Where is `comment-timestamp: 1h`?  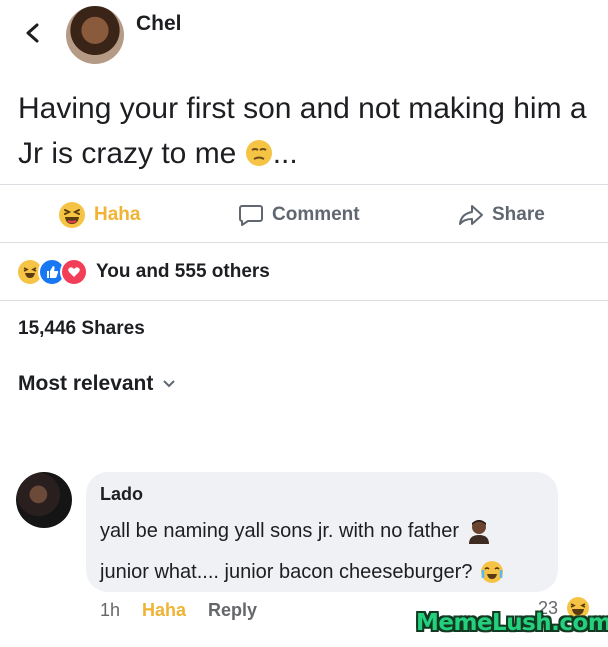 comment-timestamp: 1h is located at coordinates (110, 610).